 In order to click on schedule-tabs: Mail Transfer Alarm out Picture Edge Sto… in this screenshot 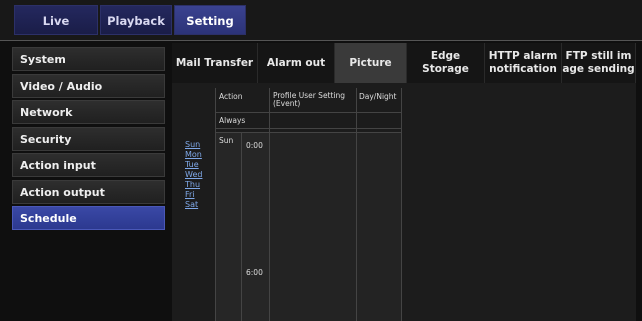, I will do `click(404, 63)`.